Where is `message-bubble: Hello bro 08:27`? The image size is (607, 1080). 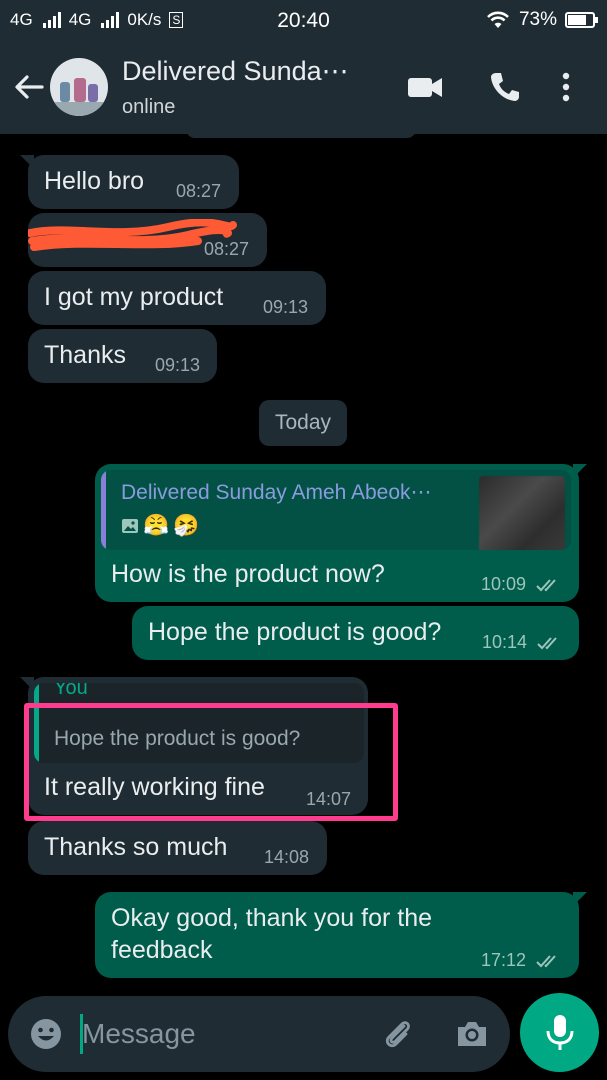
message-bubble: Hello bro 08:27 is located at coordinates (129, 182).